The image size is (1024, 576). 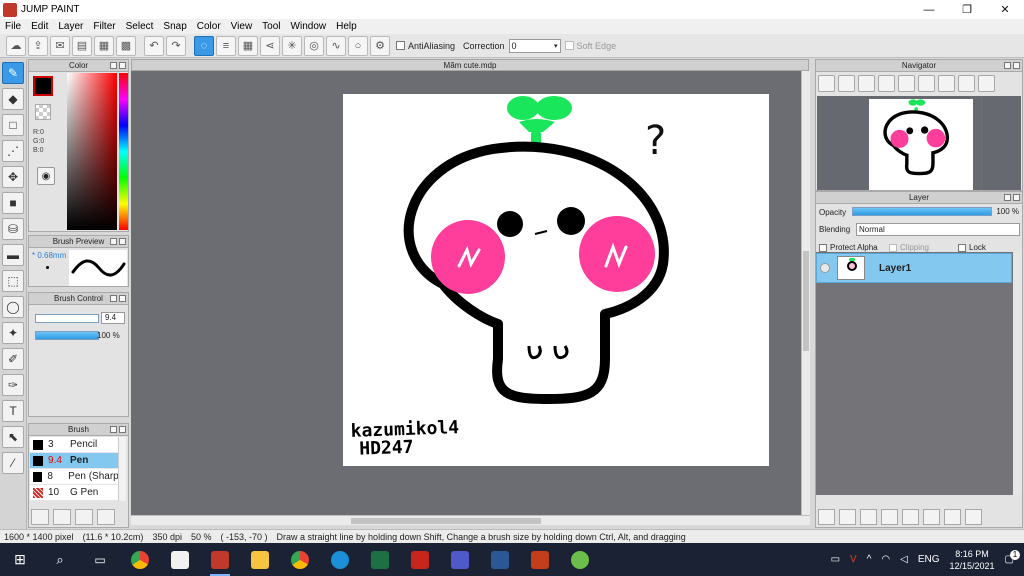 What do you see at coordinates (904, 559) in the screenshot?
I see `volume-icon: ◁` at bounding box center [904, 559].